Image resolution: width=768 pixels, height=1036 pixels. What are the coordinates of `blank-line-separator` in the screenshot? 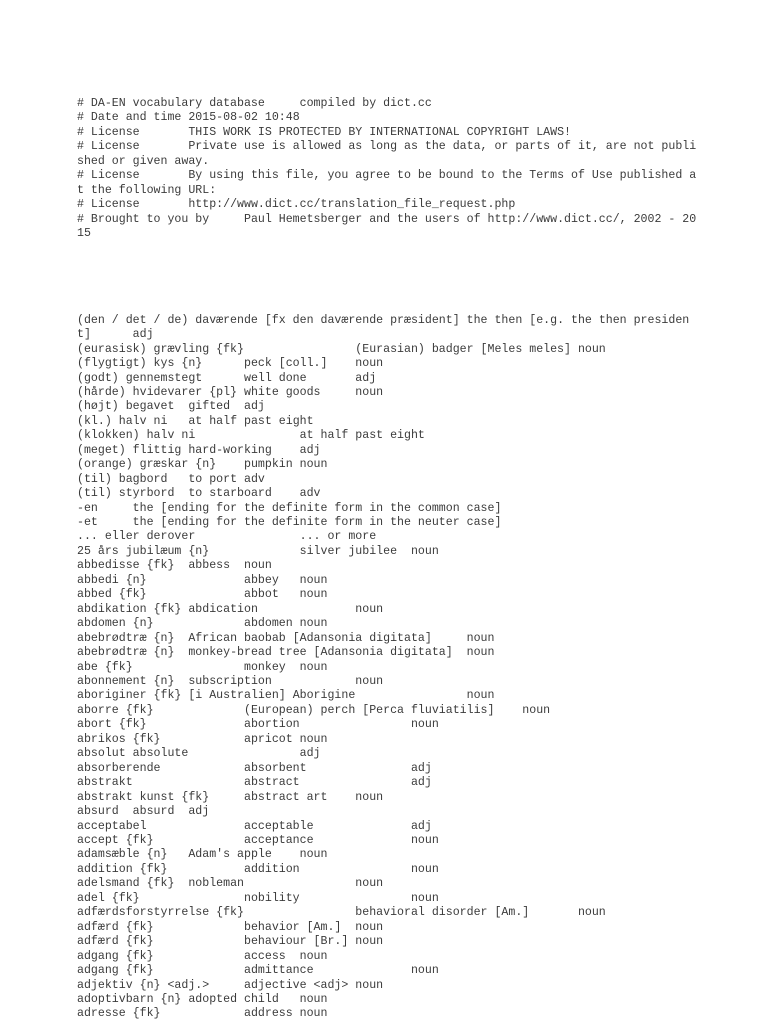 It's located at (387, 277).